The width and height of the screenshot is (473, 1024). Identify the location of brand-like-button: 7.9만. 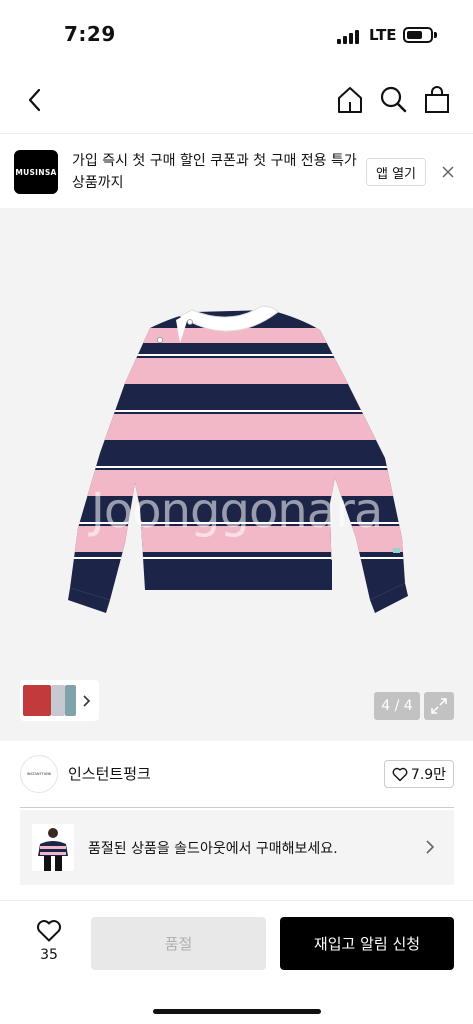
(419, 774).